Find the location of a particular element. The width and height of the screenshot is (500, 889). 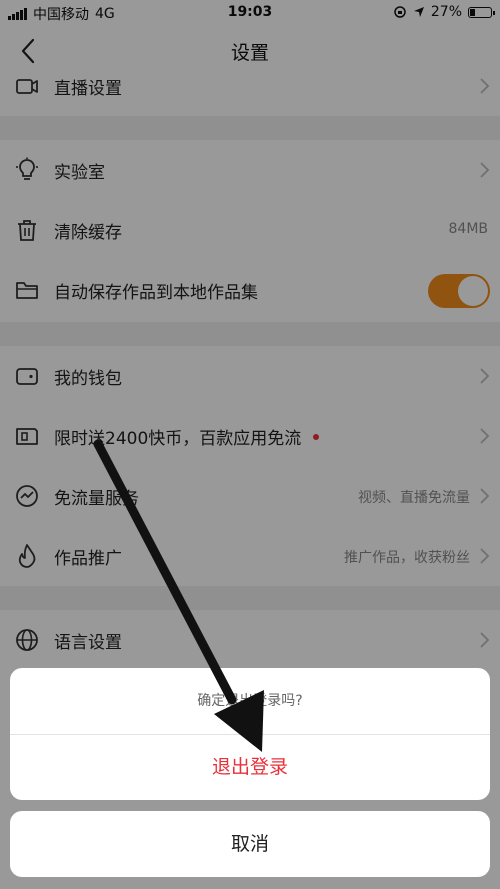

logout-action-sheet: 确定退出登录吗? 退出登录 is located at coordinates (250, 734).